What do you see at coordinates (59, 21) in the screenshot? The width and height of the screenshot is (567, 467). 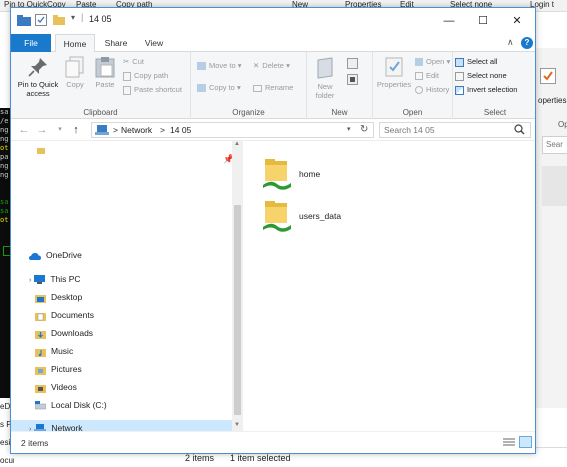 I see `new-folder-quick-icon` at bounding box center [59, 21].